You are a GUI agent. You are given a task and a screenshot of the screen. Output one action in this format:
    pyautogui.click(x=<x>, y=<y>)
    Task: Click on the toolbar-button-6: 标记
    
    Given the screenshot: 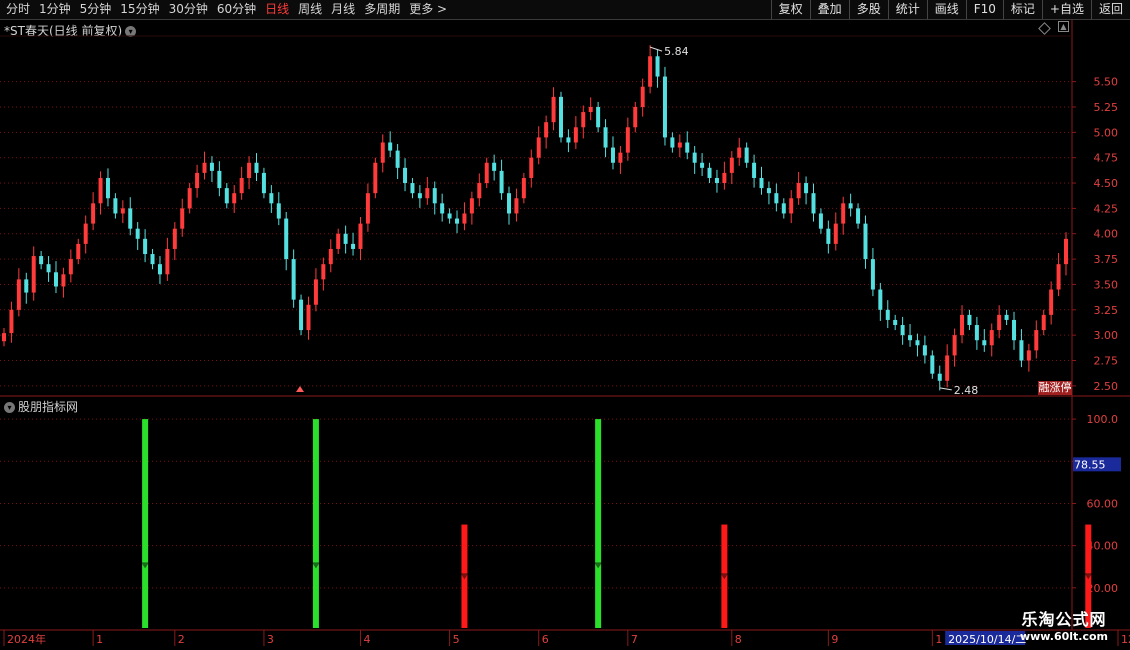 What is the action you would take?
    pyautogui.click(x=1022, y=9)
    